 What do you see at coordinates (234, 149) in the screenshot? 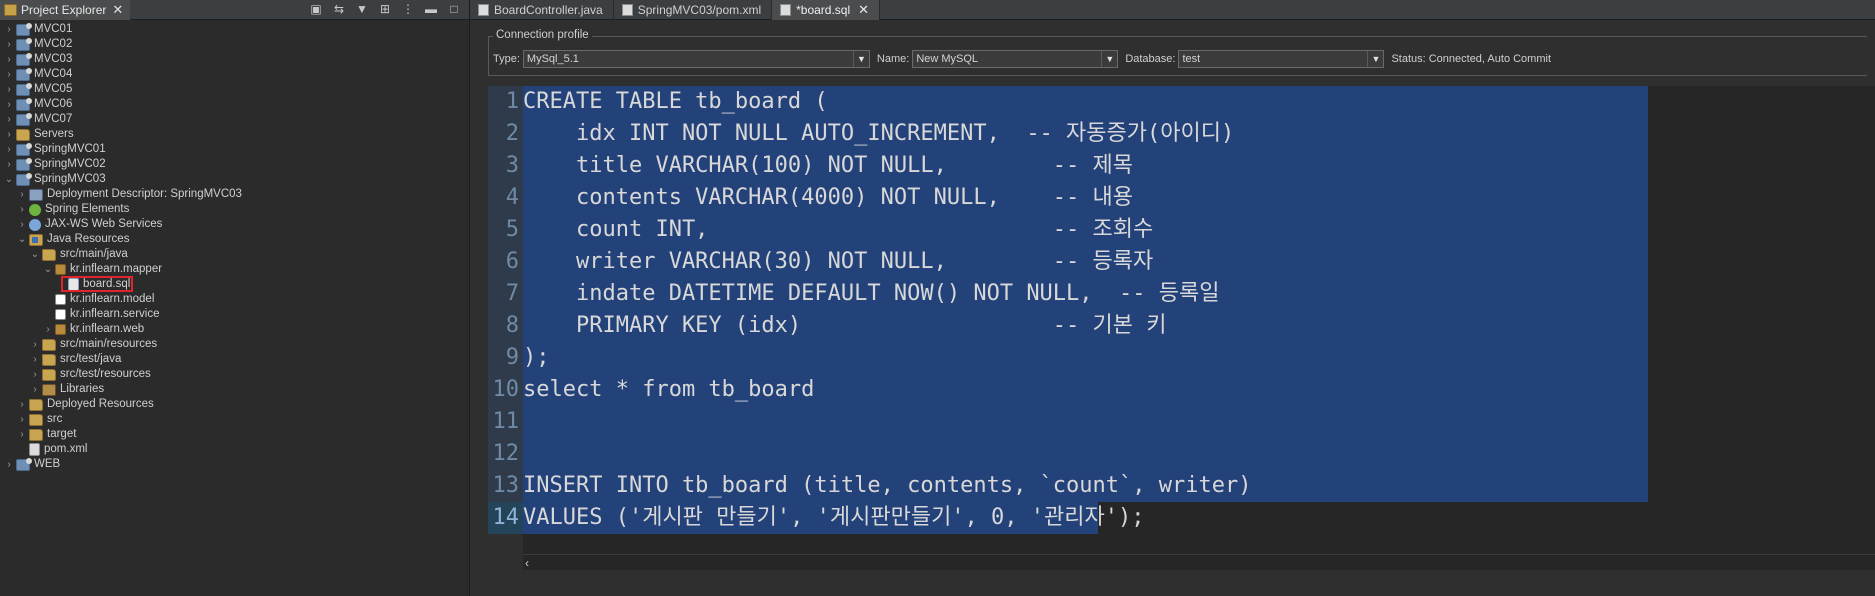
I see `tree-item: › SpringMVC01` at bounding box center [234, 149].